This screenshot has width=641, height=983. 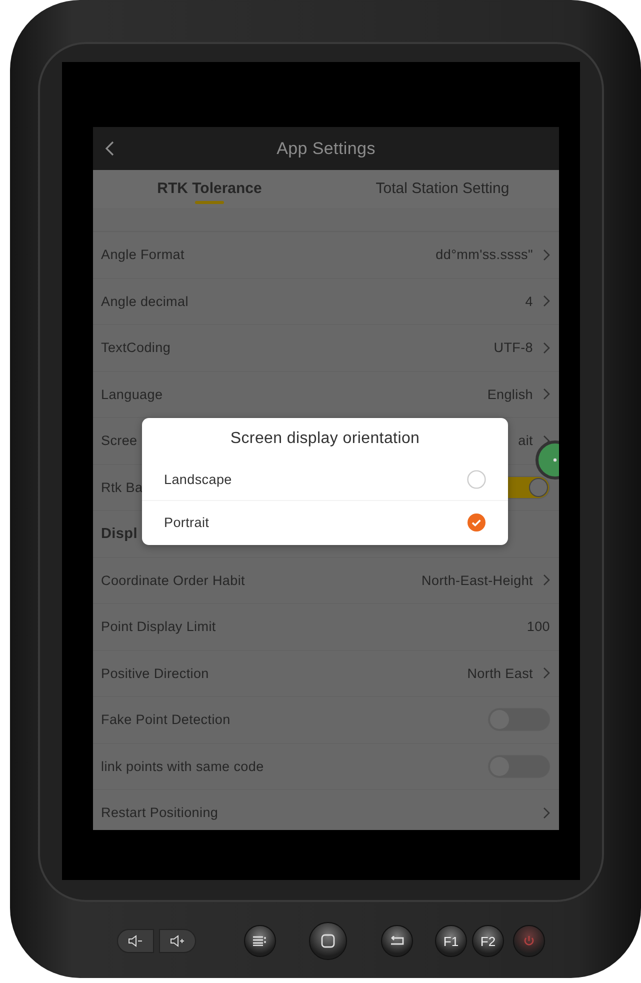 What do you see at coordinates (326, 673) in the screenshot?
I see `setting-row: Positive Direction North East` at bounding box center [326, 673].